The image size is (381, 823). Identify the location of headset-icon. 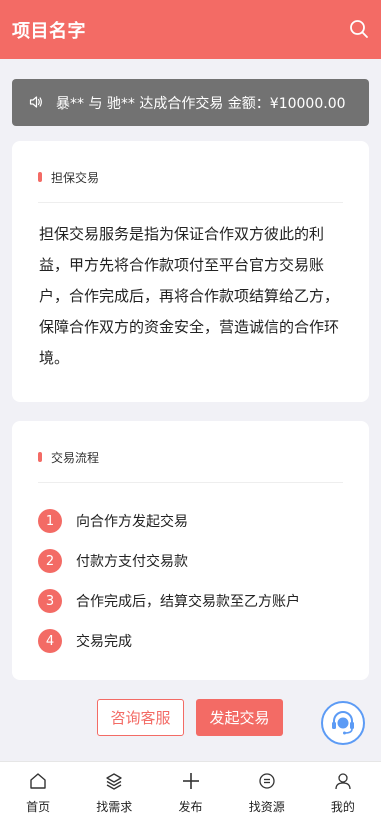
(343, 723).